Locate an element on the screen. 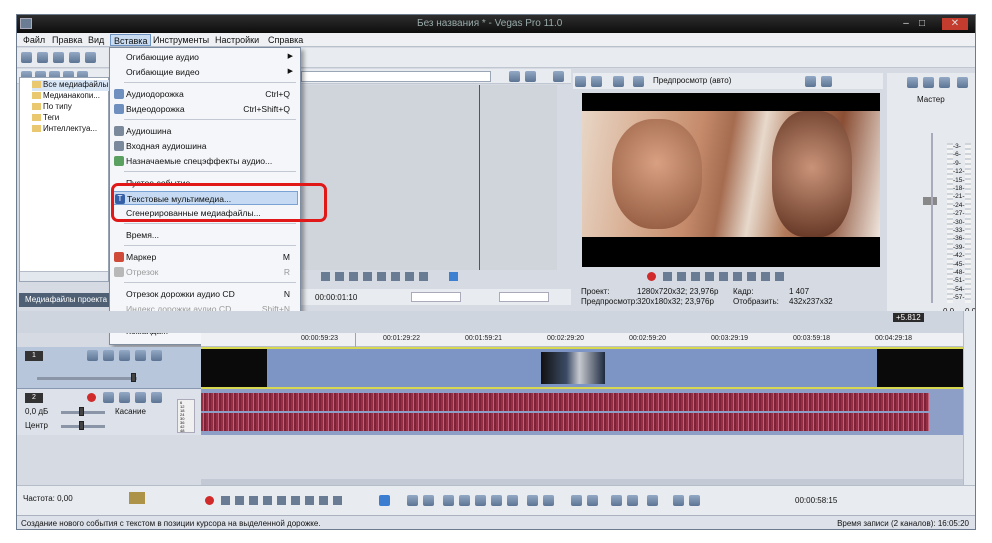 This screenshot has width=992, height=543. trimmer-view is located at coordinates (428, 177).